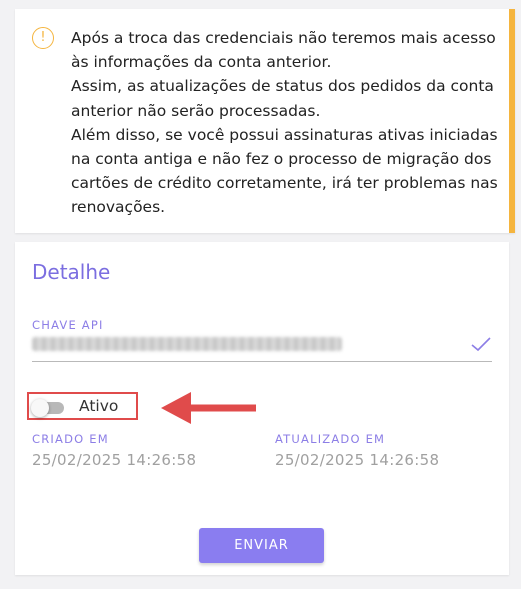  Describe the element at coordinates (330, 439) in the screenshot. I see `updated-label: ATUALIZADO EM` at that location.